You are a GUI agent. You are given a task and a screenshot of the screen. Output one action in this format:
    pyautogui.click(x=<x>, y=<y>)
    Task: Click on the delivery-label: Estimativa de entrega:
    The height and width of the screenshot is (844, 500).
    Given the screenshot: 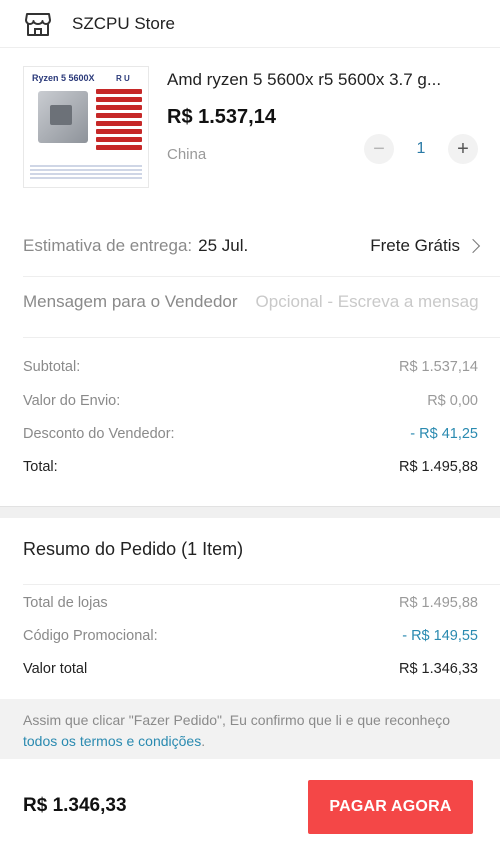 What is the action you would take?
    pyautogui.click(x=108, y=245)
    